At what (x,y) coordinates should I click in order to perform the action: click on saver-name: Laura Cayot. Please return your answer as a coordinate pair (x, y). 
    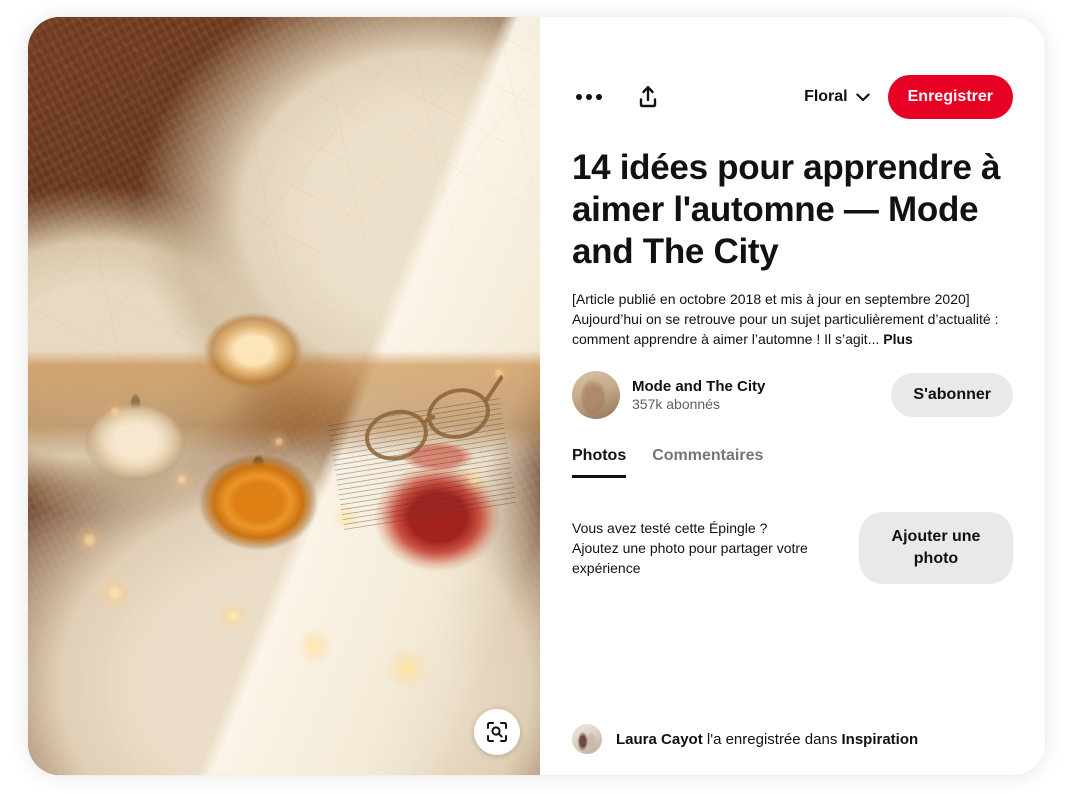
    Looking at the image, I should click on (659, 739).